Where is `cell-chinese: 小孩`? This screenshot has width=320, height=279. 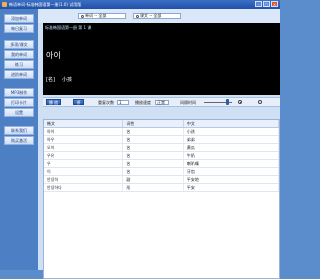
cell-chinese: 小孩 is located at coordinates (232, 131).